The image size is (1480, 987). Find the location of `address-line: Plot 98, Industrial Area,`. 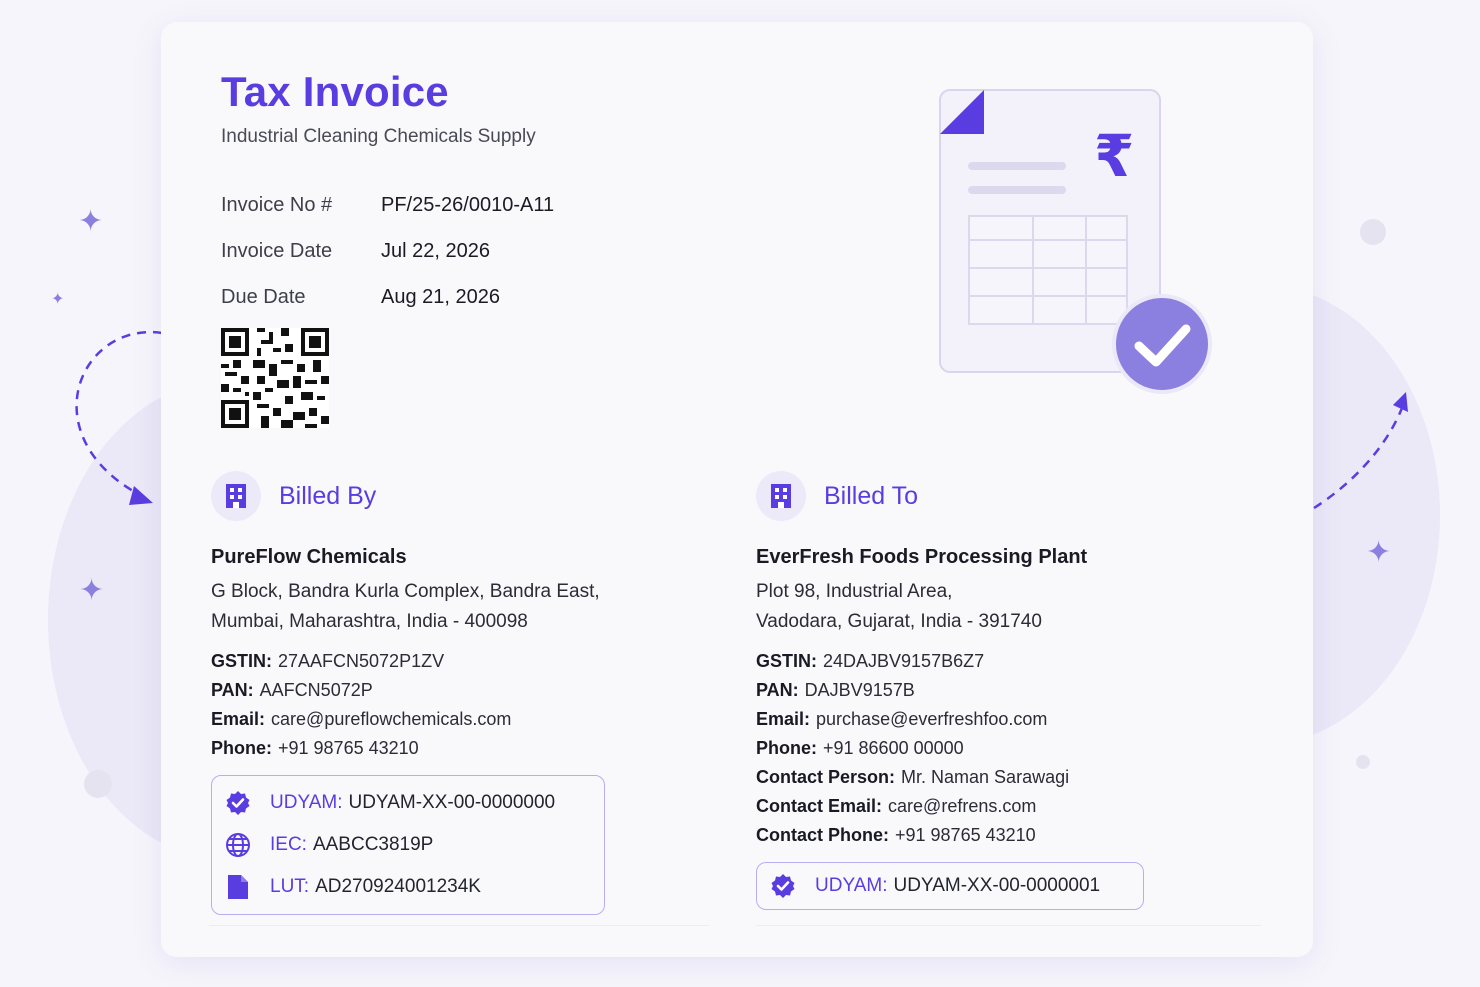

address-line: Plot 98, Industrial Area, is located at coordinates (854, 591).